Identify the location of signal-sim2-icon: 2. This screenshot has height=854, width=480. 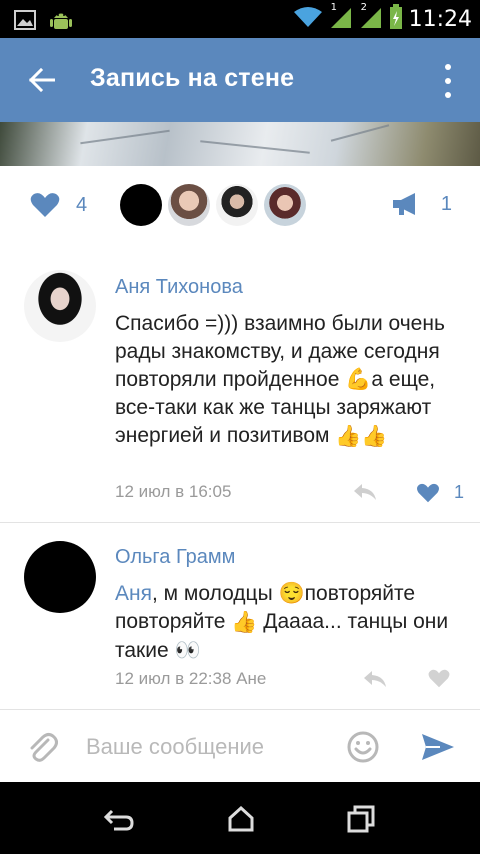
(371, 18).